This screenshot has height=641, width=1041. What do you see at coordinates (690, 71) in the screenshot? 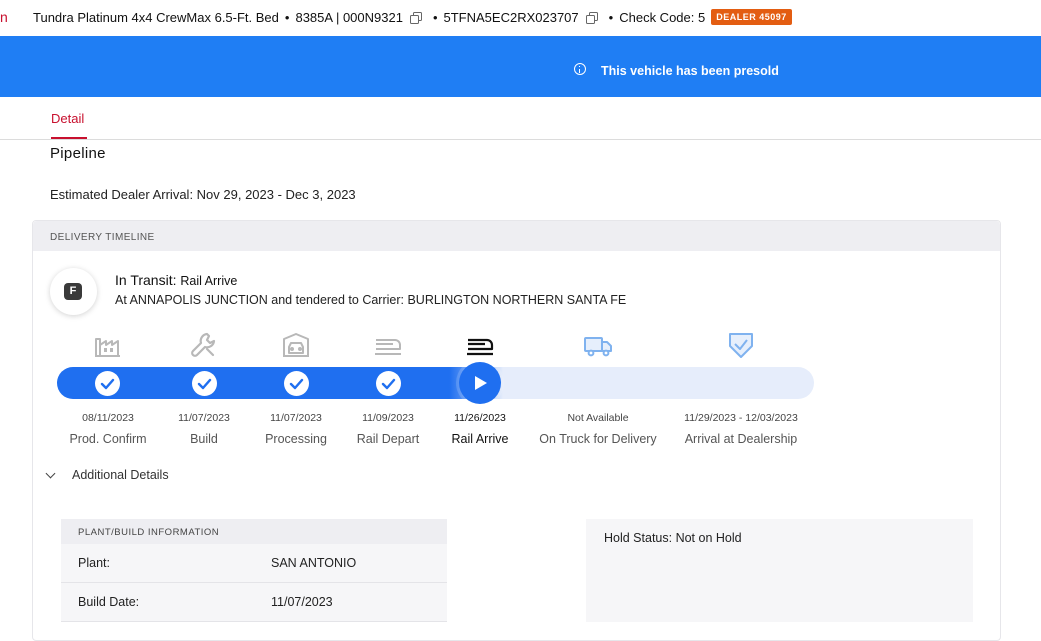
I see `banner-message: This vehicle has been presold` at bounding box center [690, 71].